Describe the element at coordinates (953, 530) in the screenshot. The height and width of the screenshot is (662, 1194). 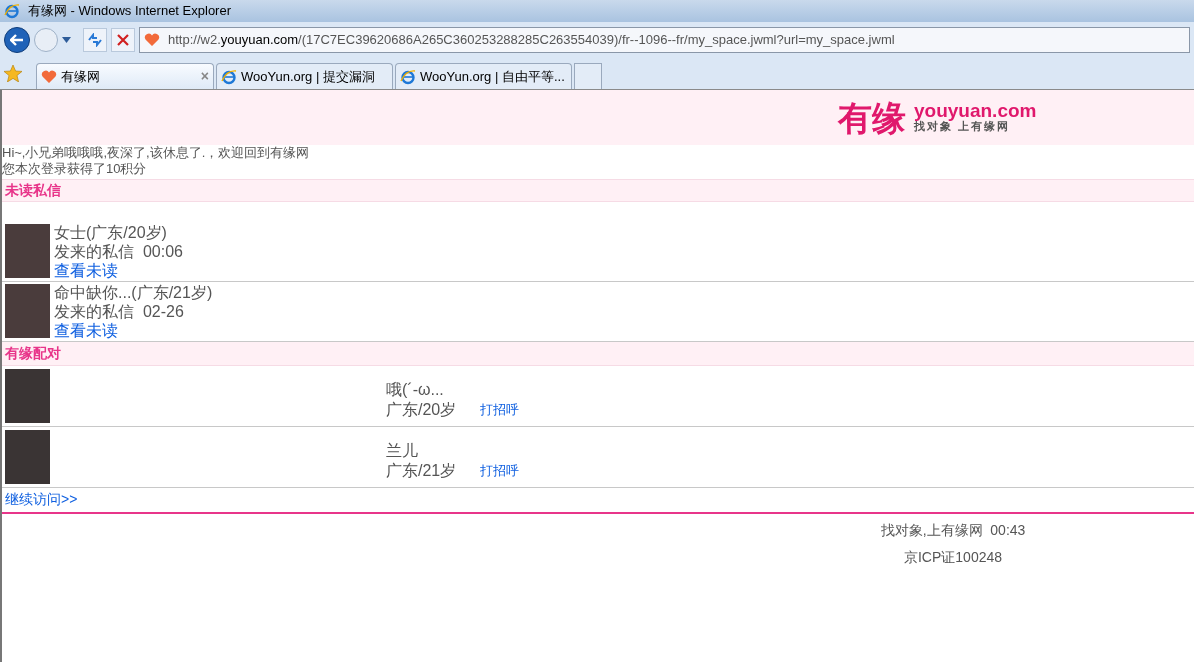
I see `footer-text: 找对象,上有缘网 00:43` at that location.